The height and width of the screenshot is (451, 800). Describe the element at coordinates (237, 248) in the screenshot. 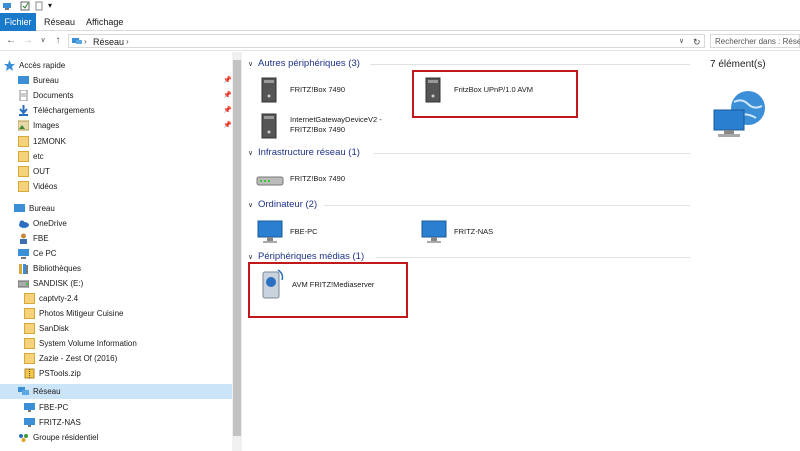

I see `scrollbar-thumb` at that location.